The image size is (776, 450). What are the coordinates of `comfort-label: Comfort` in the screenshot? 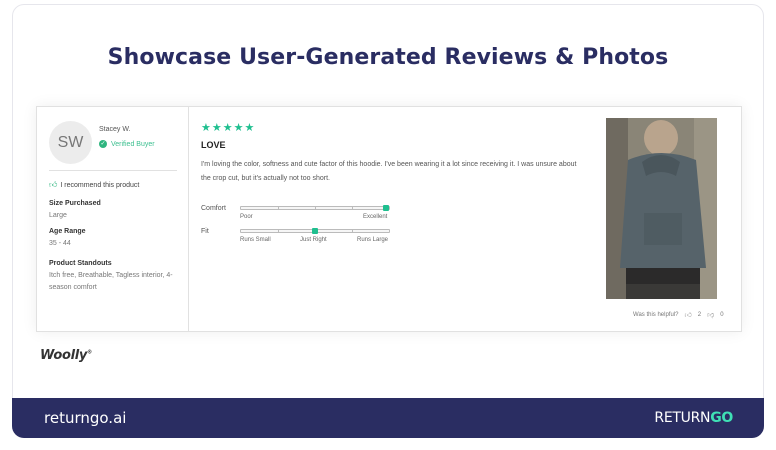 It's located at (213, 208).